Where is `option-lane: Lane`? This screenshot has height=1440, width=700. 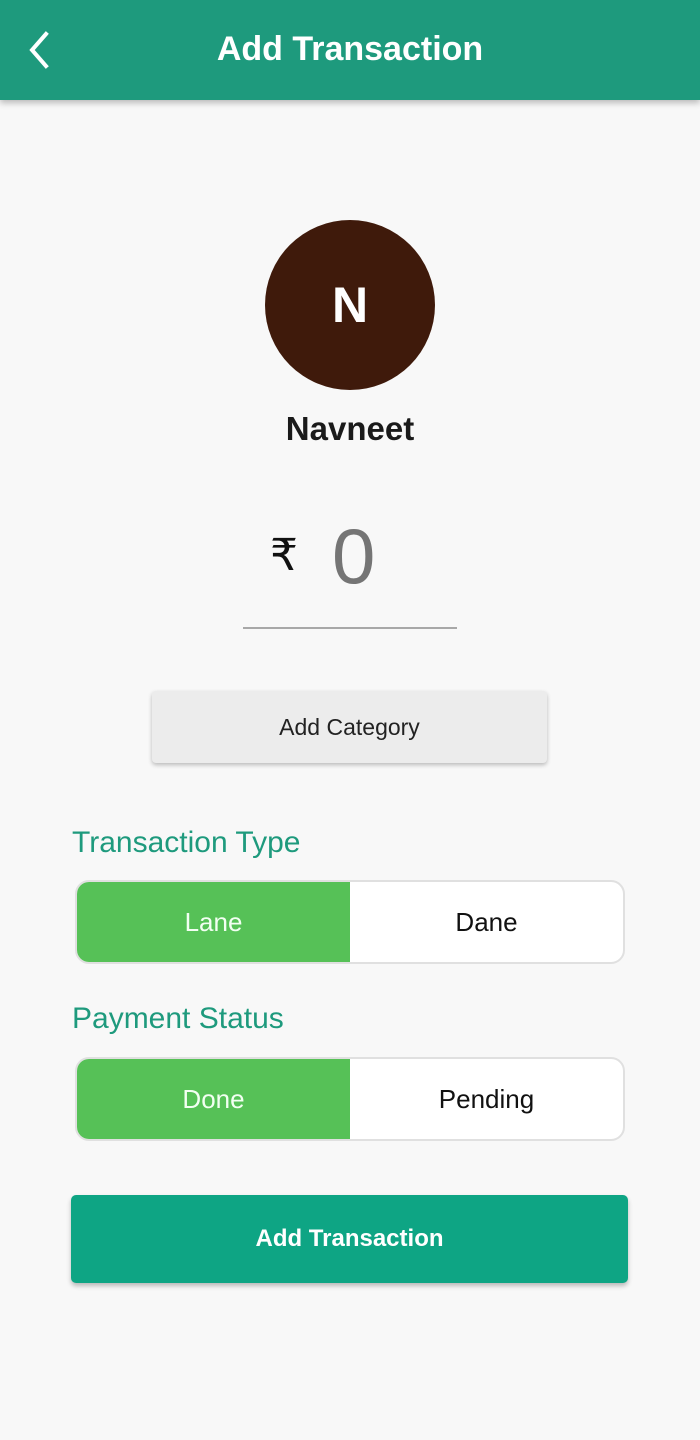 option-lane: Lane is located at coordinates (213, 922).